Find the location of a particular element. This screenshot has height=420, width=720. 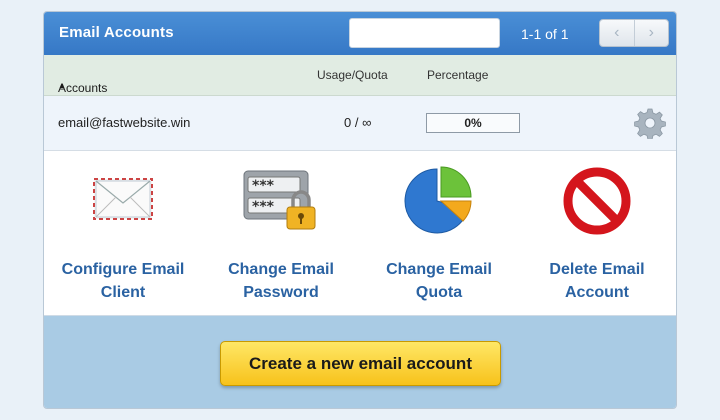

action-label-line2: Quota is located at coordinates (439, 292).